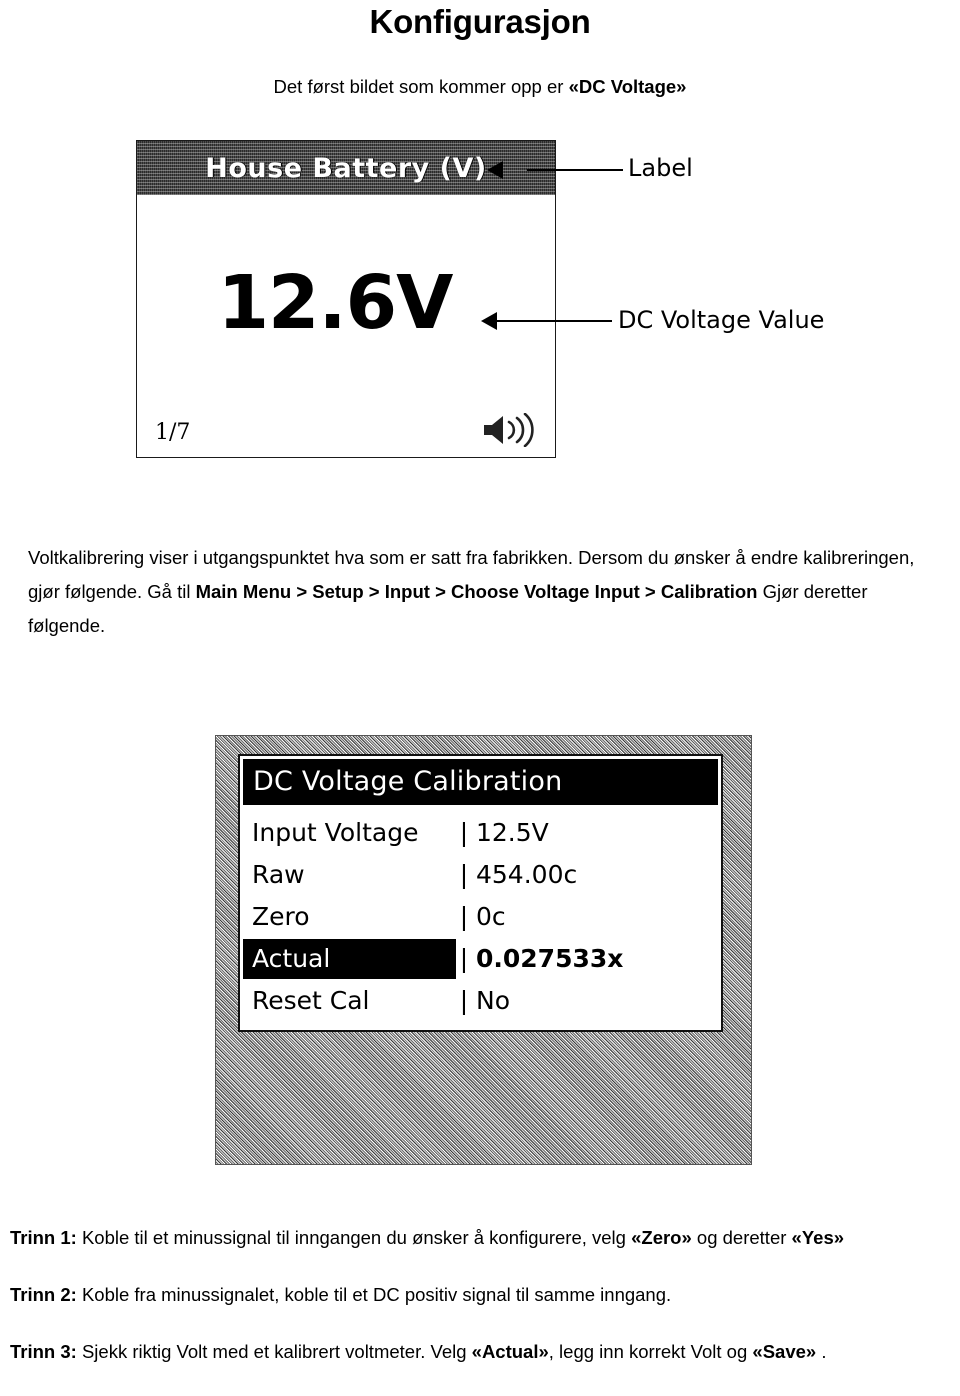 This screenshot has height=1396, width=960. I want to click on calibration-row: Input Voltage | 12.5V, so click(480, 833).